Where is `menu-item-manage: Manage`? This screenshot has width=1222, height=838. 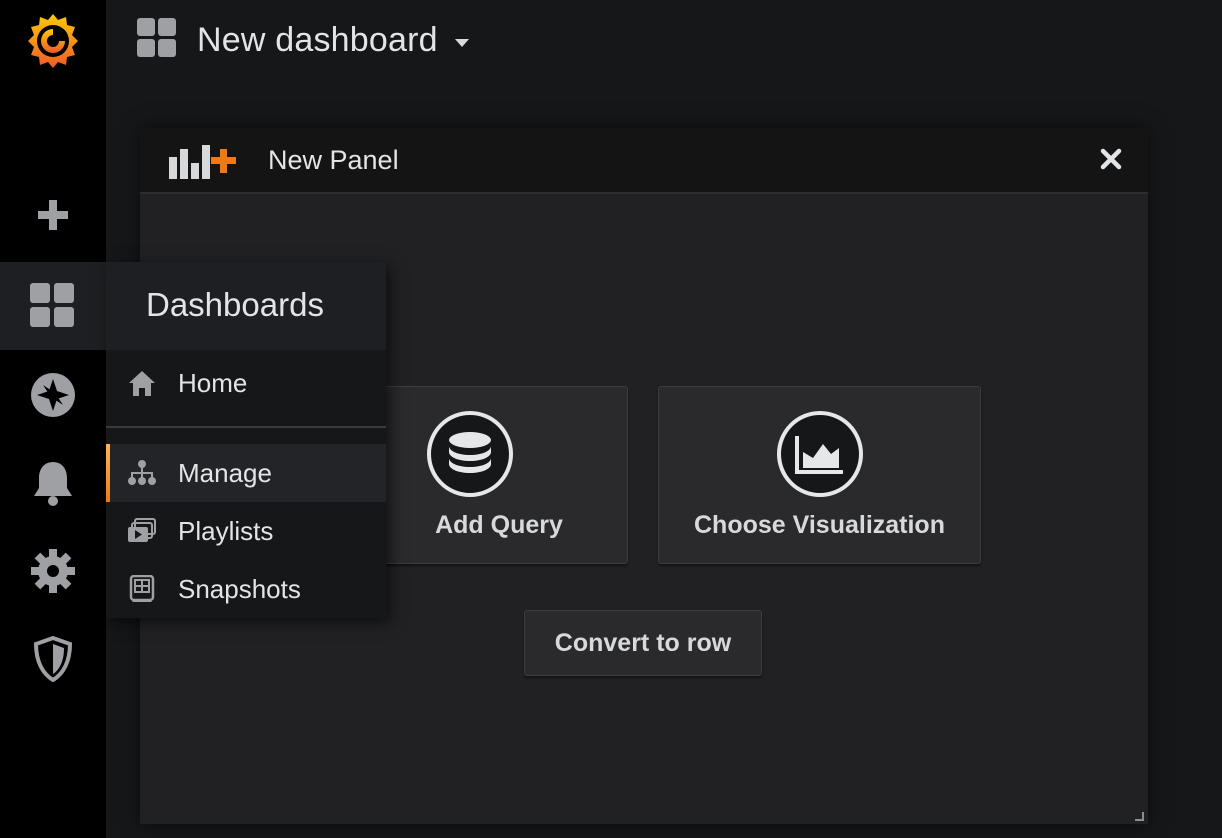 menu-item-manage: Manage is located at coordinates (246, 473).